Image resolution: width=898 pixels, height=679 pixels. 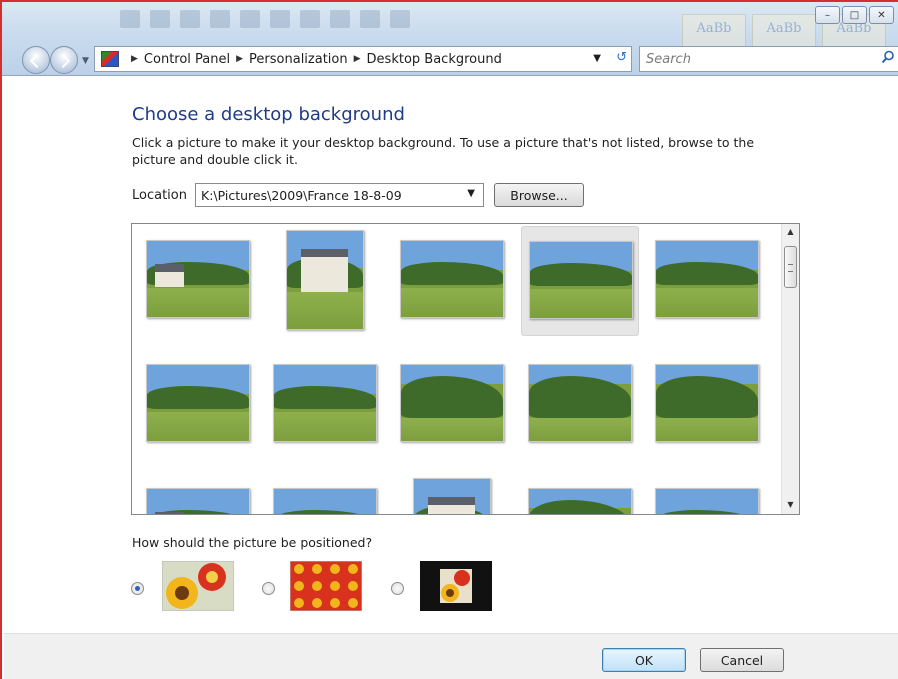 I want to click on flower-center-icon, so click(x=456, y=586).